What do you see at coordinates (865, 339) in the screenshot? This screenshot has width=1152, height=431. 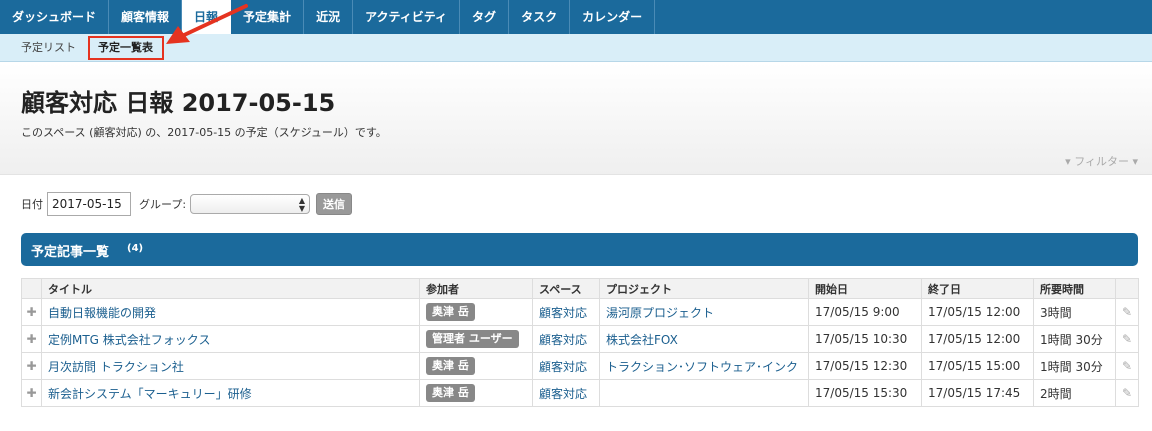 I see `row-start: 17/05/15 10:30` at bounding box center [865, 339].